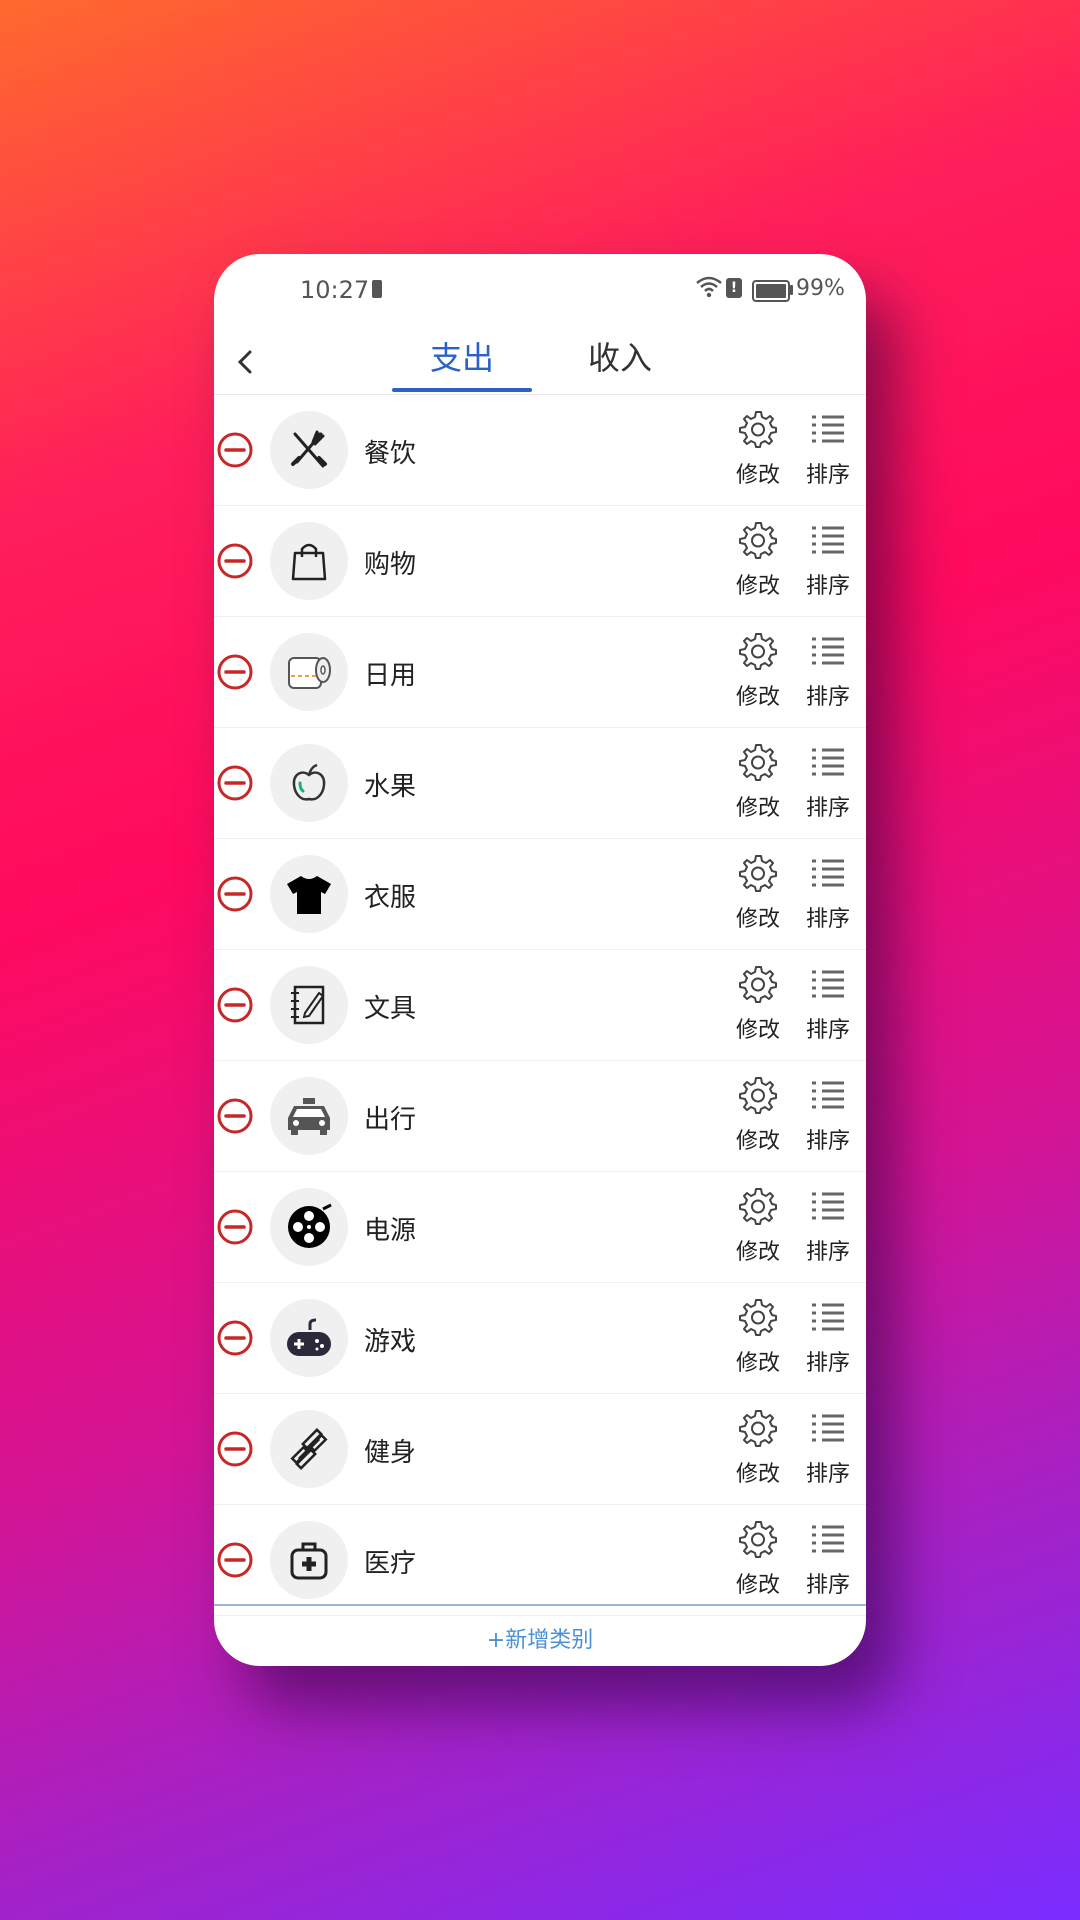 The height and width of the screenshot is (1920, 1080). Describe the element at coordinates (246, 362) in the screenshot. I see `back-arrow-icon` at that location.